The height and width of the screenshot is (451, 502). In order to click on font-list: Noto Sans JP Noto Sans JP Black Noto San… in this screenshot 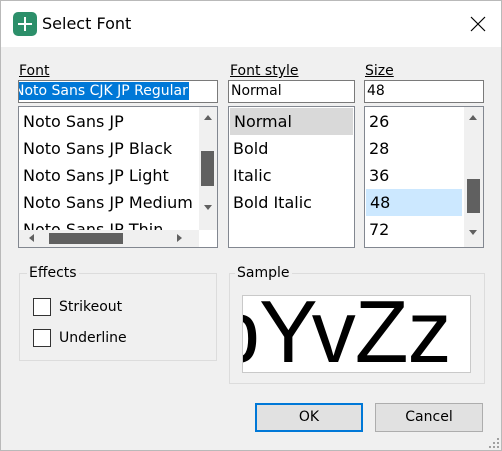, I will do `click(118, 177)`.